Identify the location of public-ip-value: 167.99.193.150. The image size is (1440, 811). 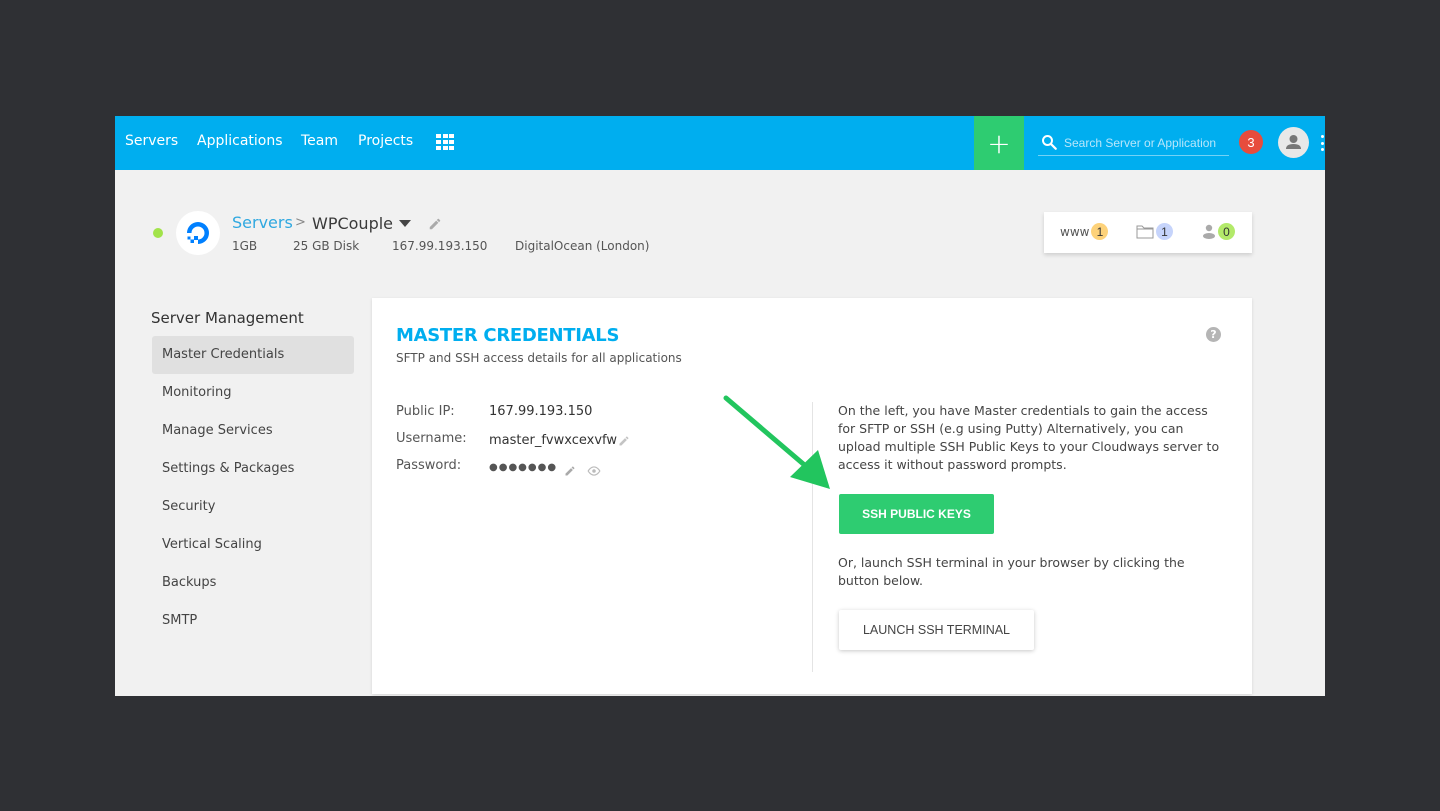
(541, 411).